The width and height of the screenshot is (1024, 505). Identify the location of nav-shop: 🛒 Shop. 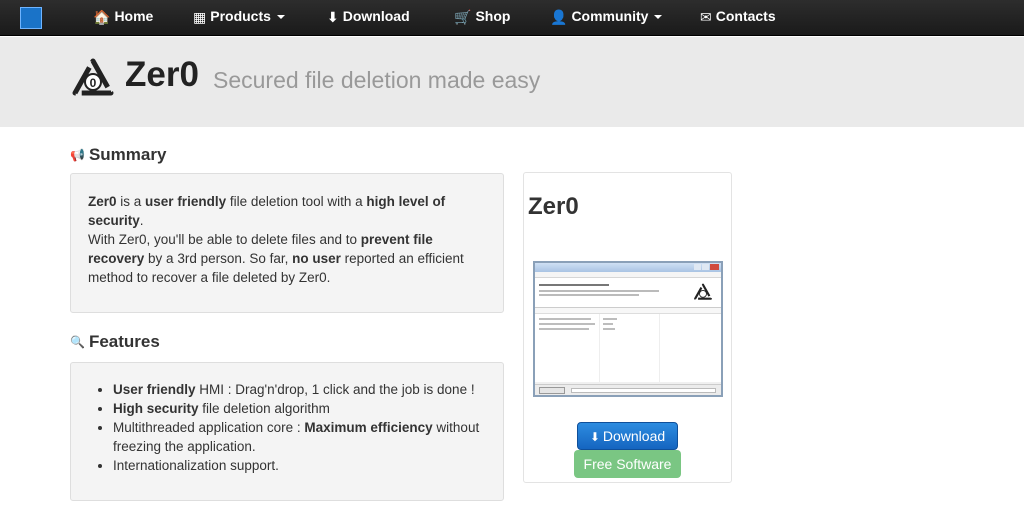
(482, 18).